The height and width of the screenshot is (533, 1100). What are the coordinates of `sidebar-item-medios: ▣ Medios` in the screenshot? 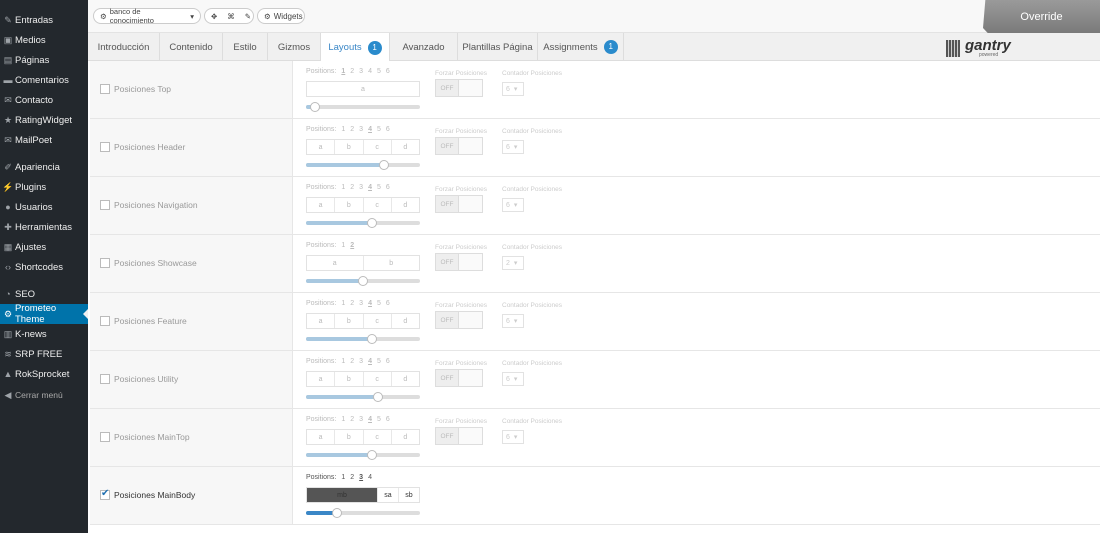 It's located at (44, 40).